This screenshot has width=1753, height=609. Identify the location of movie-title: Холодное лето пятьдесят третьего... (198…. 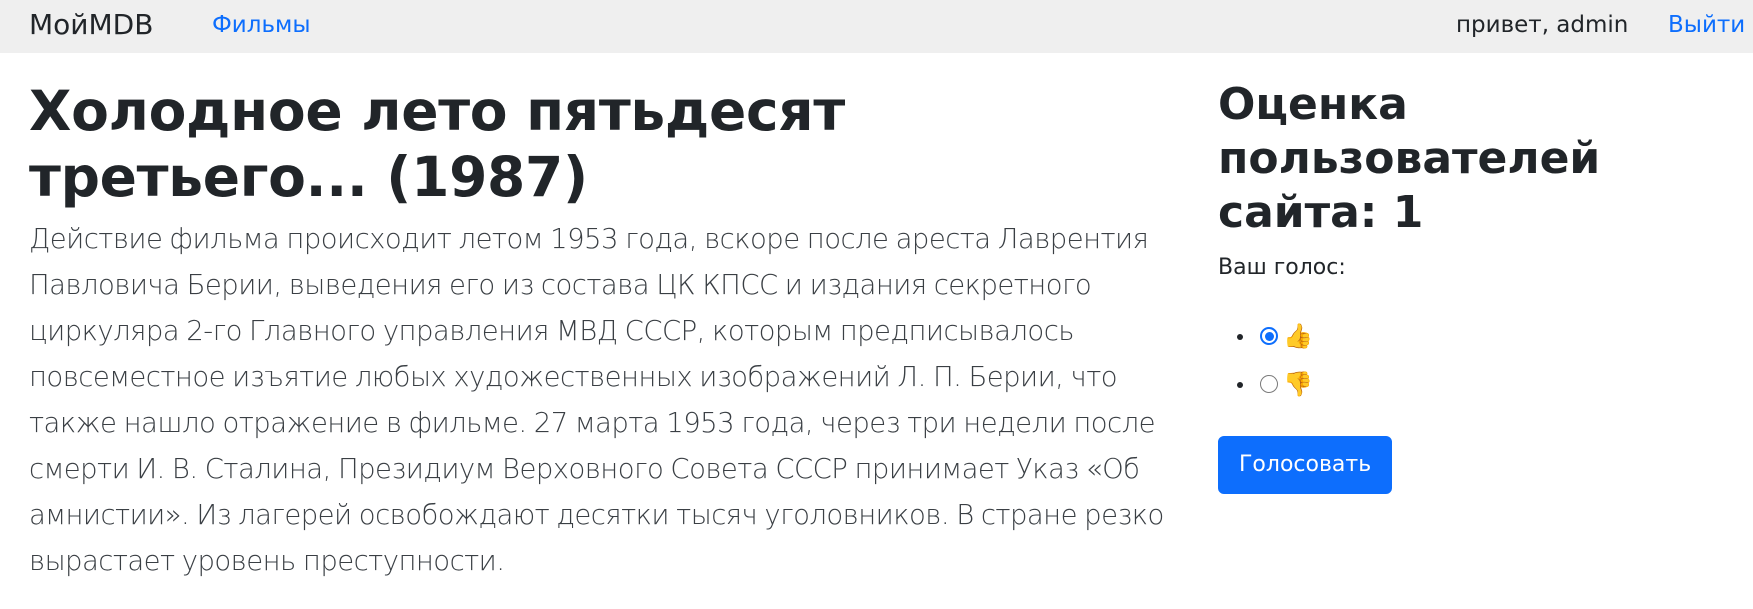
(437, 144).